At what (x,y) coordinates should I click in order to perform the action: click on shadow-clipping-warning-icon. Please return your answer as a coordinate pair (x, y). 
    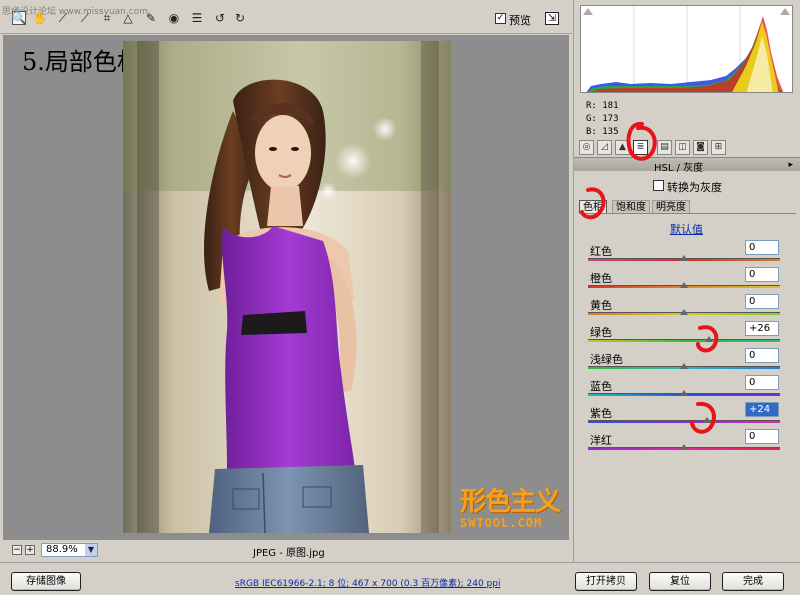
    Looking at the image, I should click on (588, 11).